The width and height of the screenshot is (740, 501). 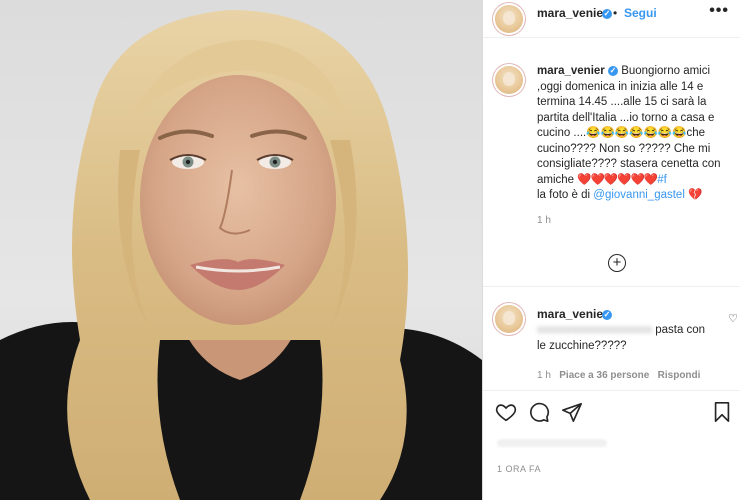 I want to click on bookmark-icon, so click(x=722, y=412).